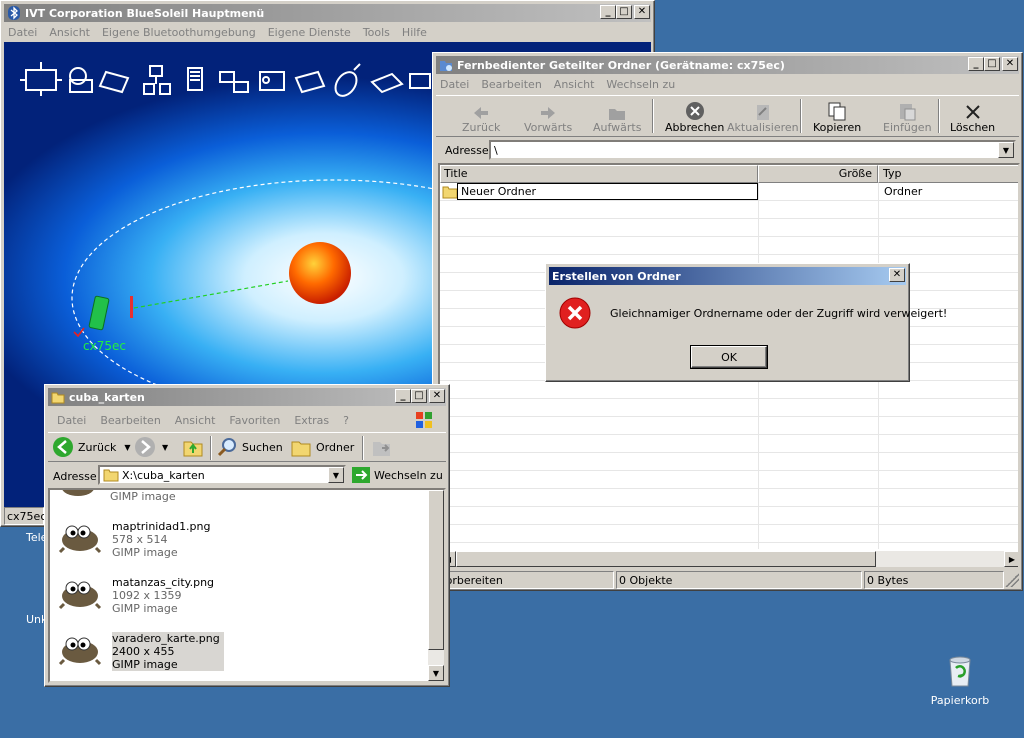 The width and height of the screenshot is (1024, 738). Describe the element at coordinates (607, 191) in the screenshot. I see `row-title: Neuer Ordner` at that location.